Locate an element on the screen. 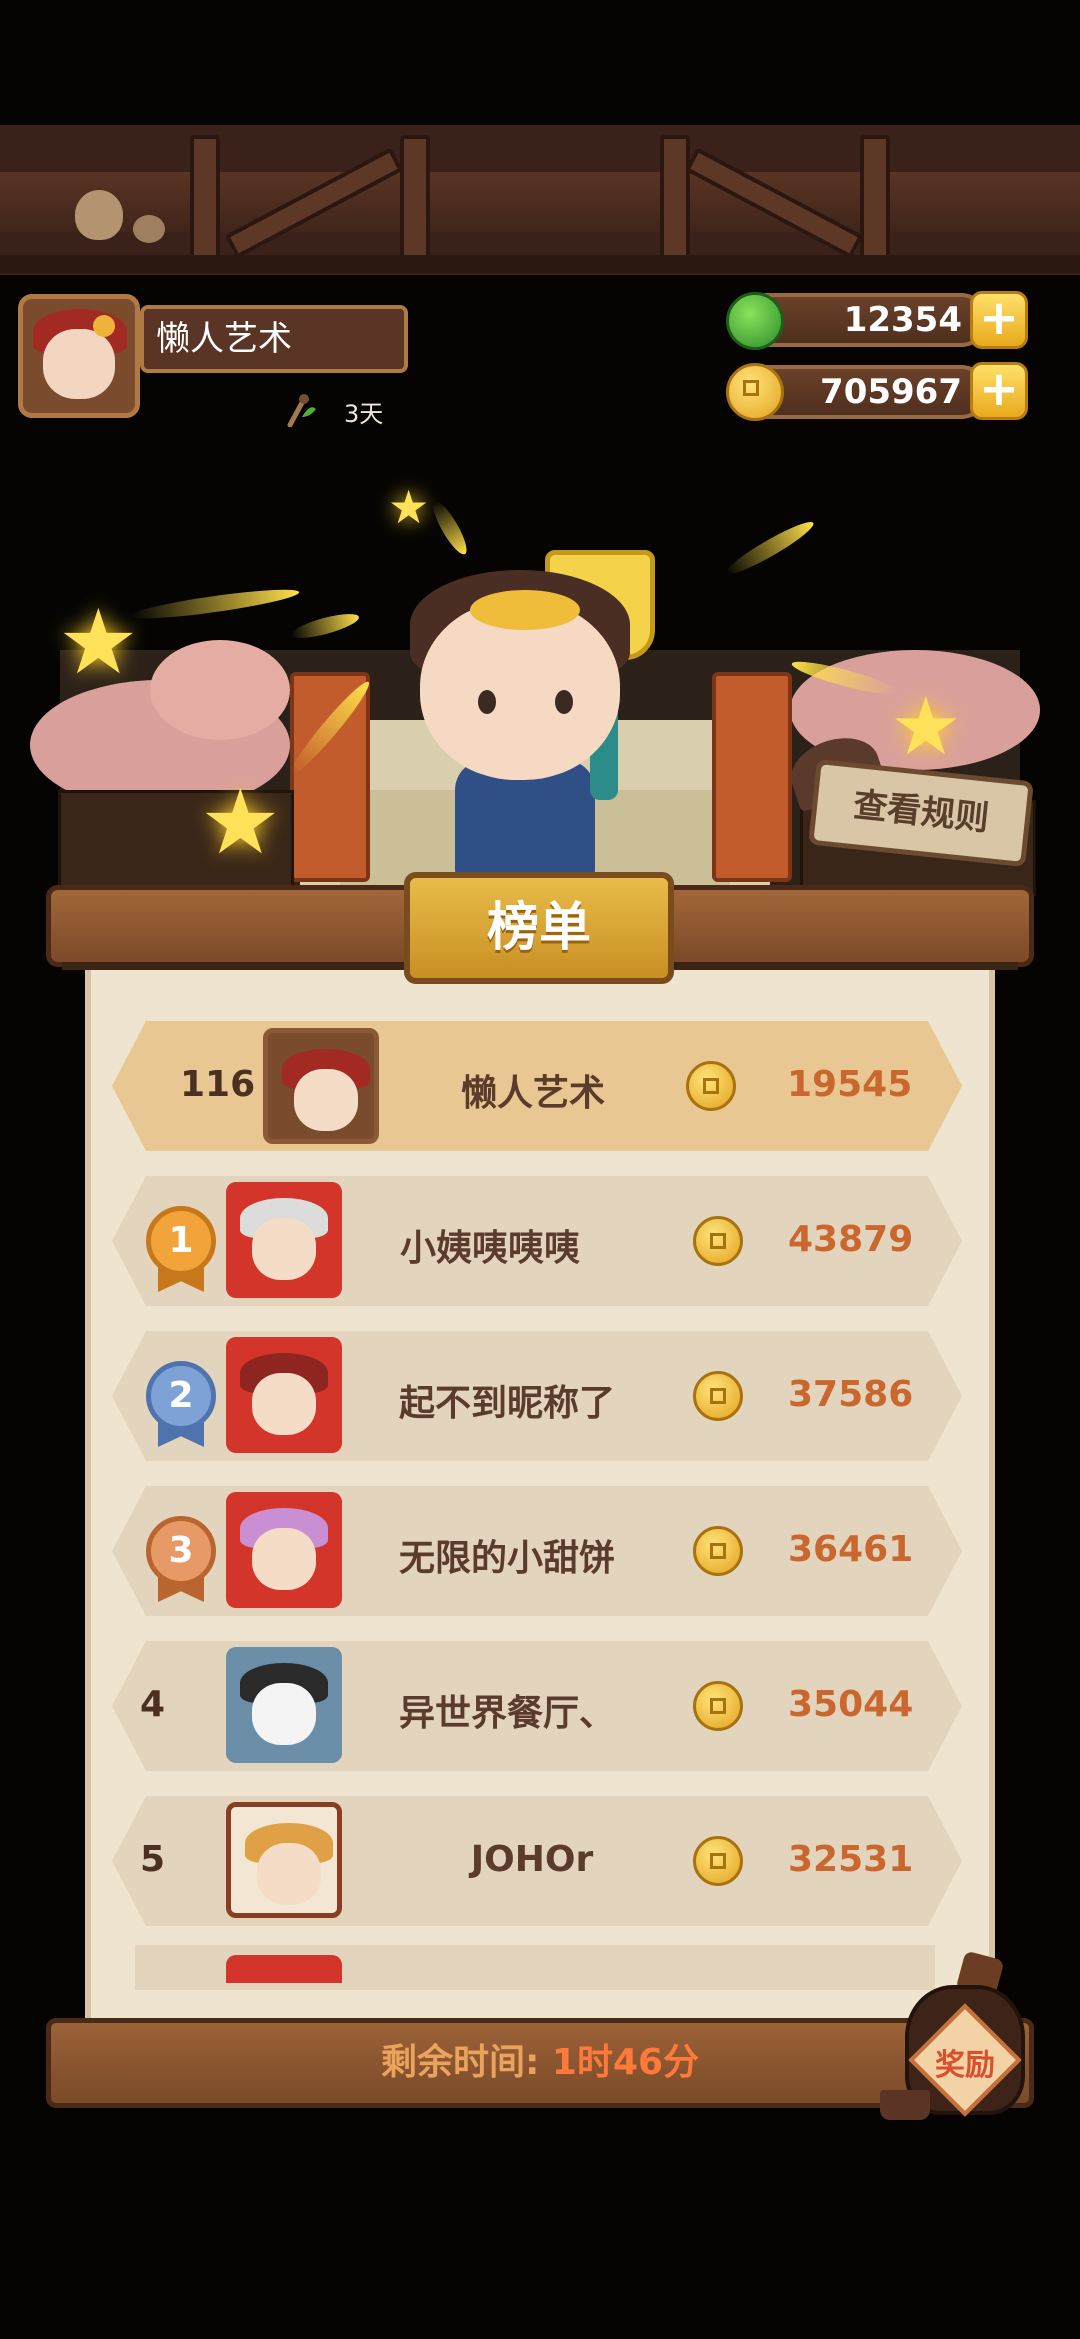  timer-value: 1时46分 is located at coordinates (625, 2062).